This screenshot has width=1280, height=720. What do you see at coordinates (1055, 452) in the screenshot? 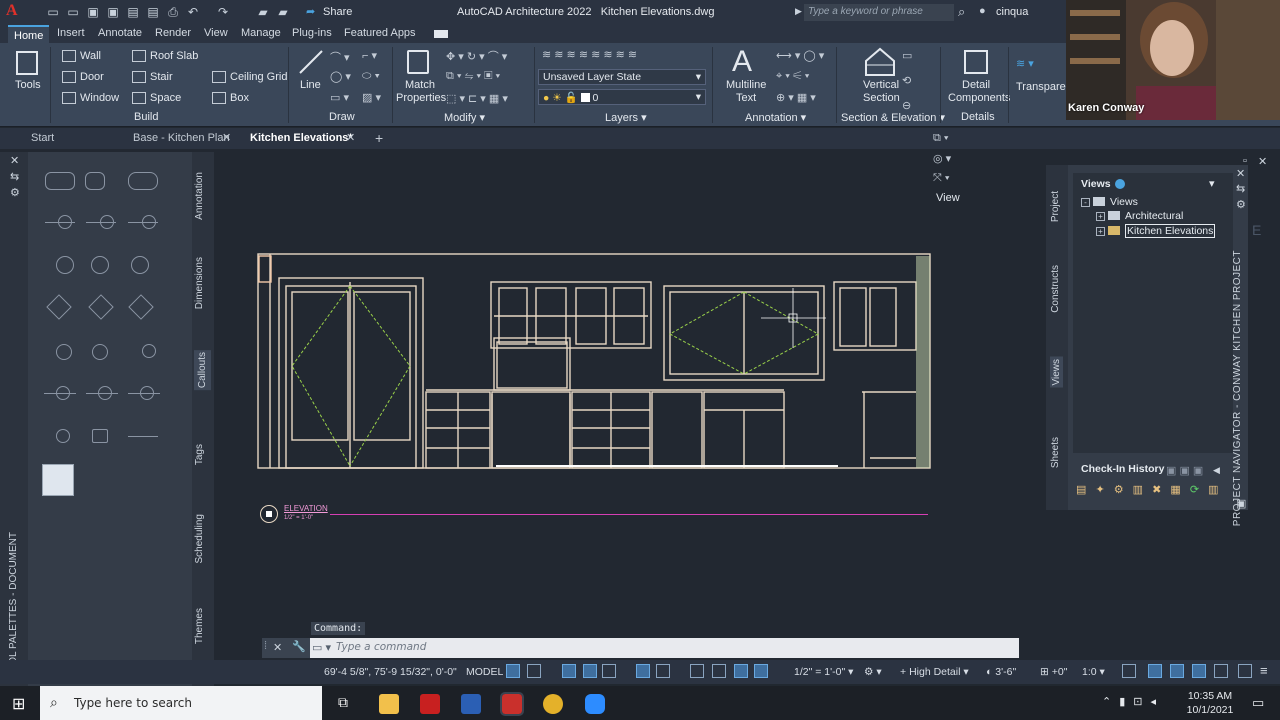
I see `nav-tab-sheets: Sheets` at bounding box center [1055, 452].